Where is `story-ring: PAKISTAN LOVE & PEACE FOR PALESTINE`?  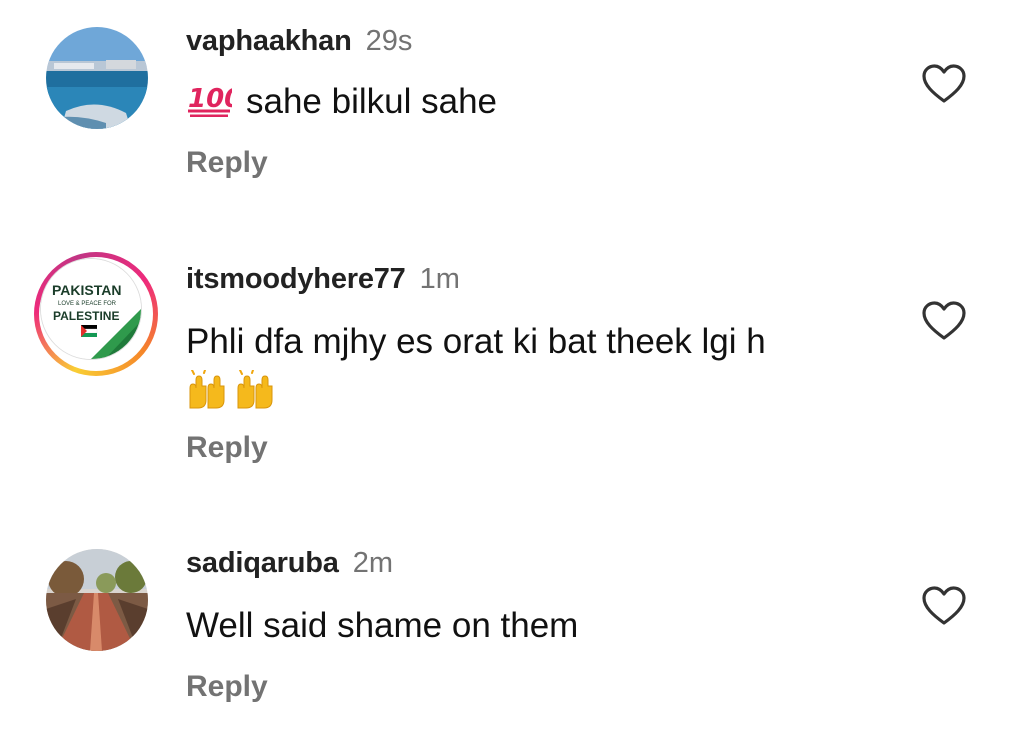
story-ring: PAKISTAN LOVE & PEACE FOR PALESTINE is located at coordinates (96, 314).